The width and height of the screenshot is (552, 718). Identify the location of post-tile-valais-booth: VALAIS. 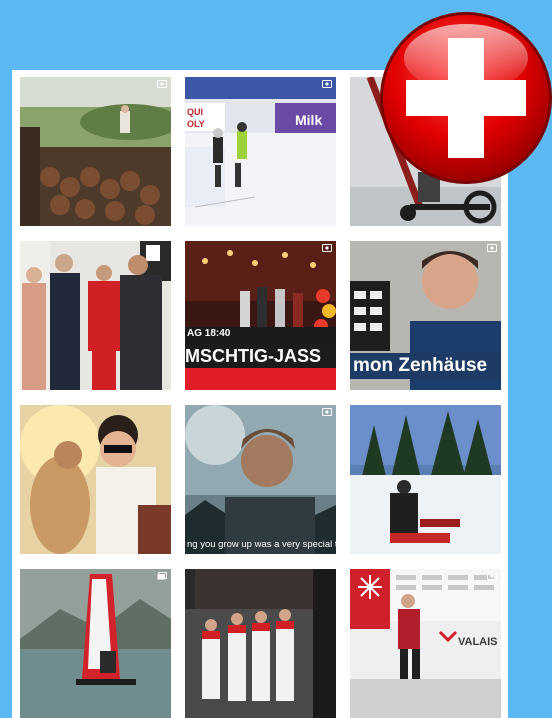
(425, 643).